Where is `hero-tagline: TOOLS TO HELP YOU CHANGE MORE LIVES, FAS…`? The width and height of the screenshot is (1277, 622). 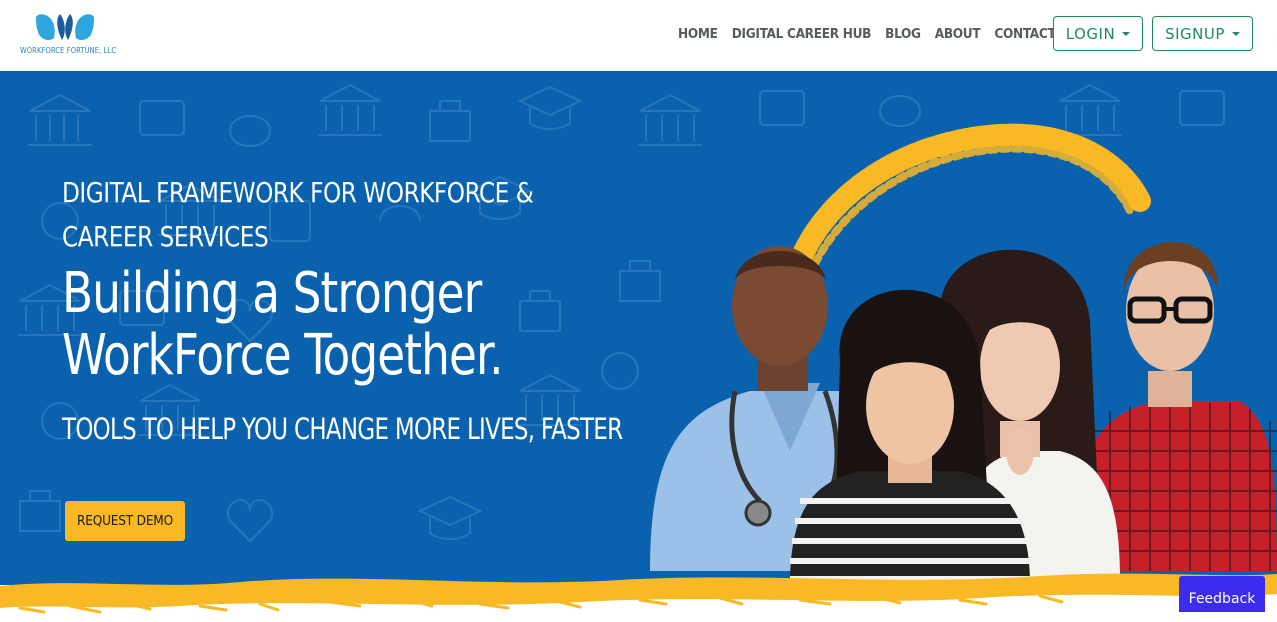
hero-tagline: TOOLS TO HELP YOU CHANGE MORE LIVES, FAS… is located at coordinates (342, 429).